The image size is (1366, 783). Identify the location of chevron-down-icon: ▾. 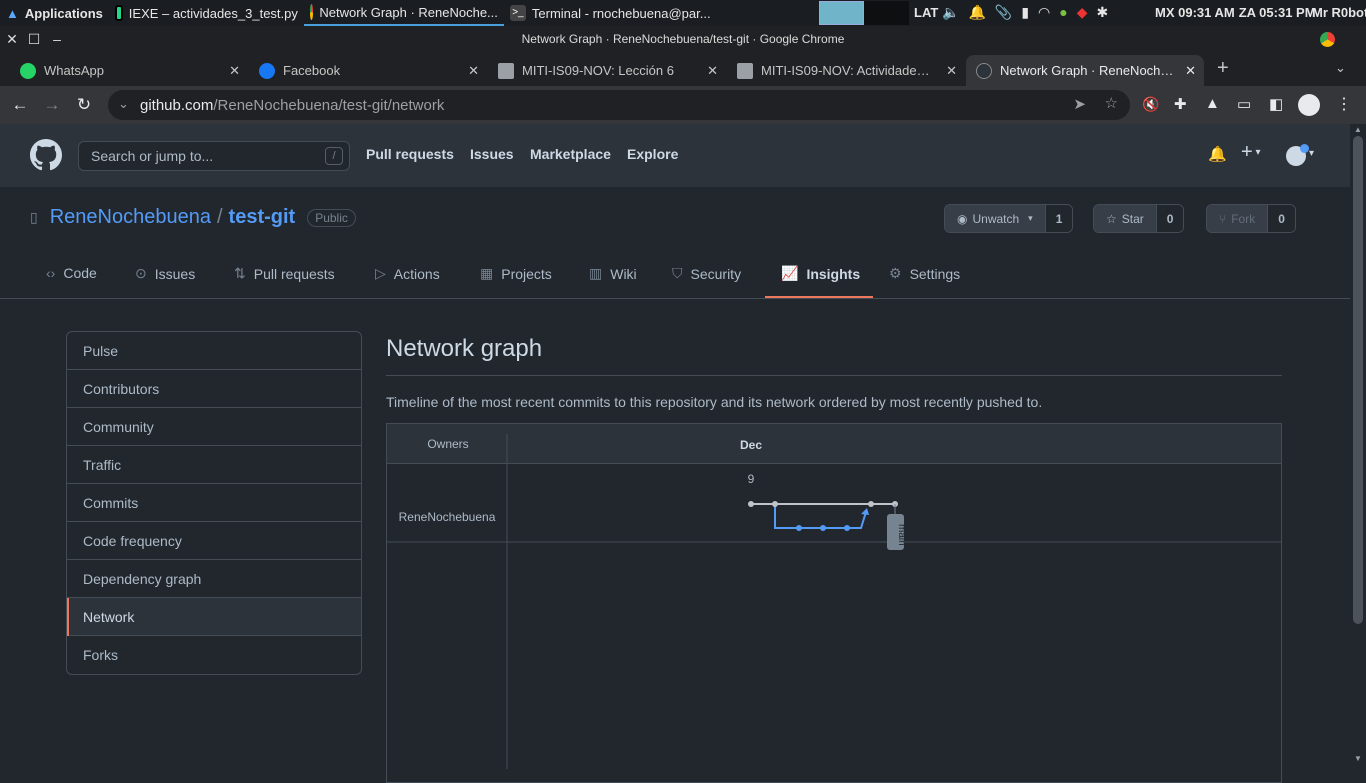
(1311, 153).